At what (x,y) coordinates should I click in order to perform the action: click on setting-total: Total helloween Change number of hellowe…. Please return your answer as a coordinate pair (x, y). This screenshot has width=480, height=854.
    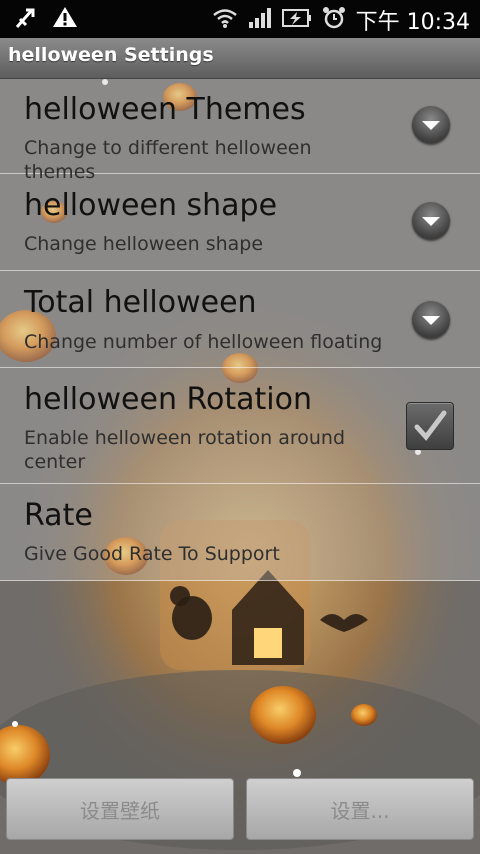
    Looking at the image, I should click on (240, 319).